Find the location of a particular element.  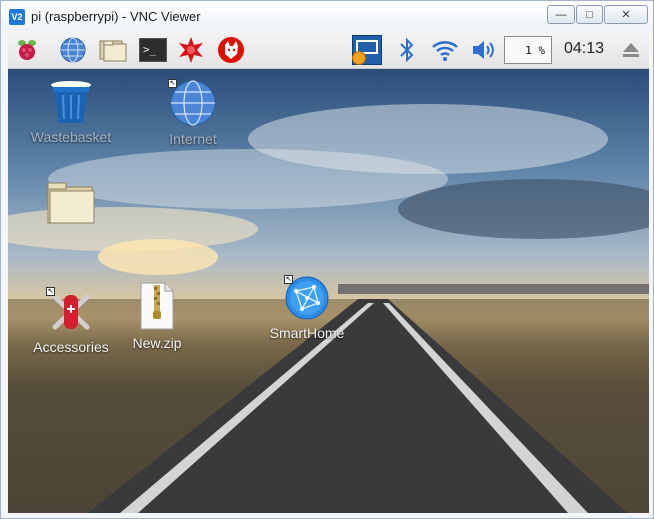

terminal-icon: >_ is located at coordinates (153, 50).